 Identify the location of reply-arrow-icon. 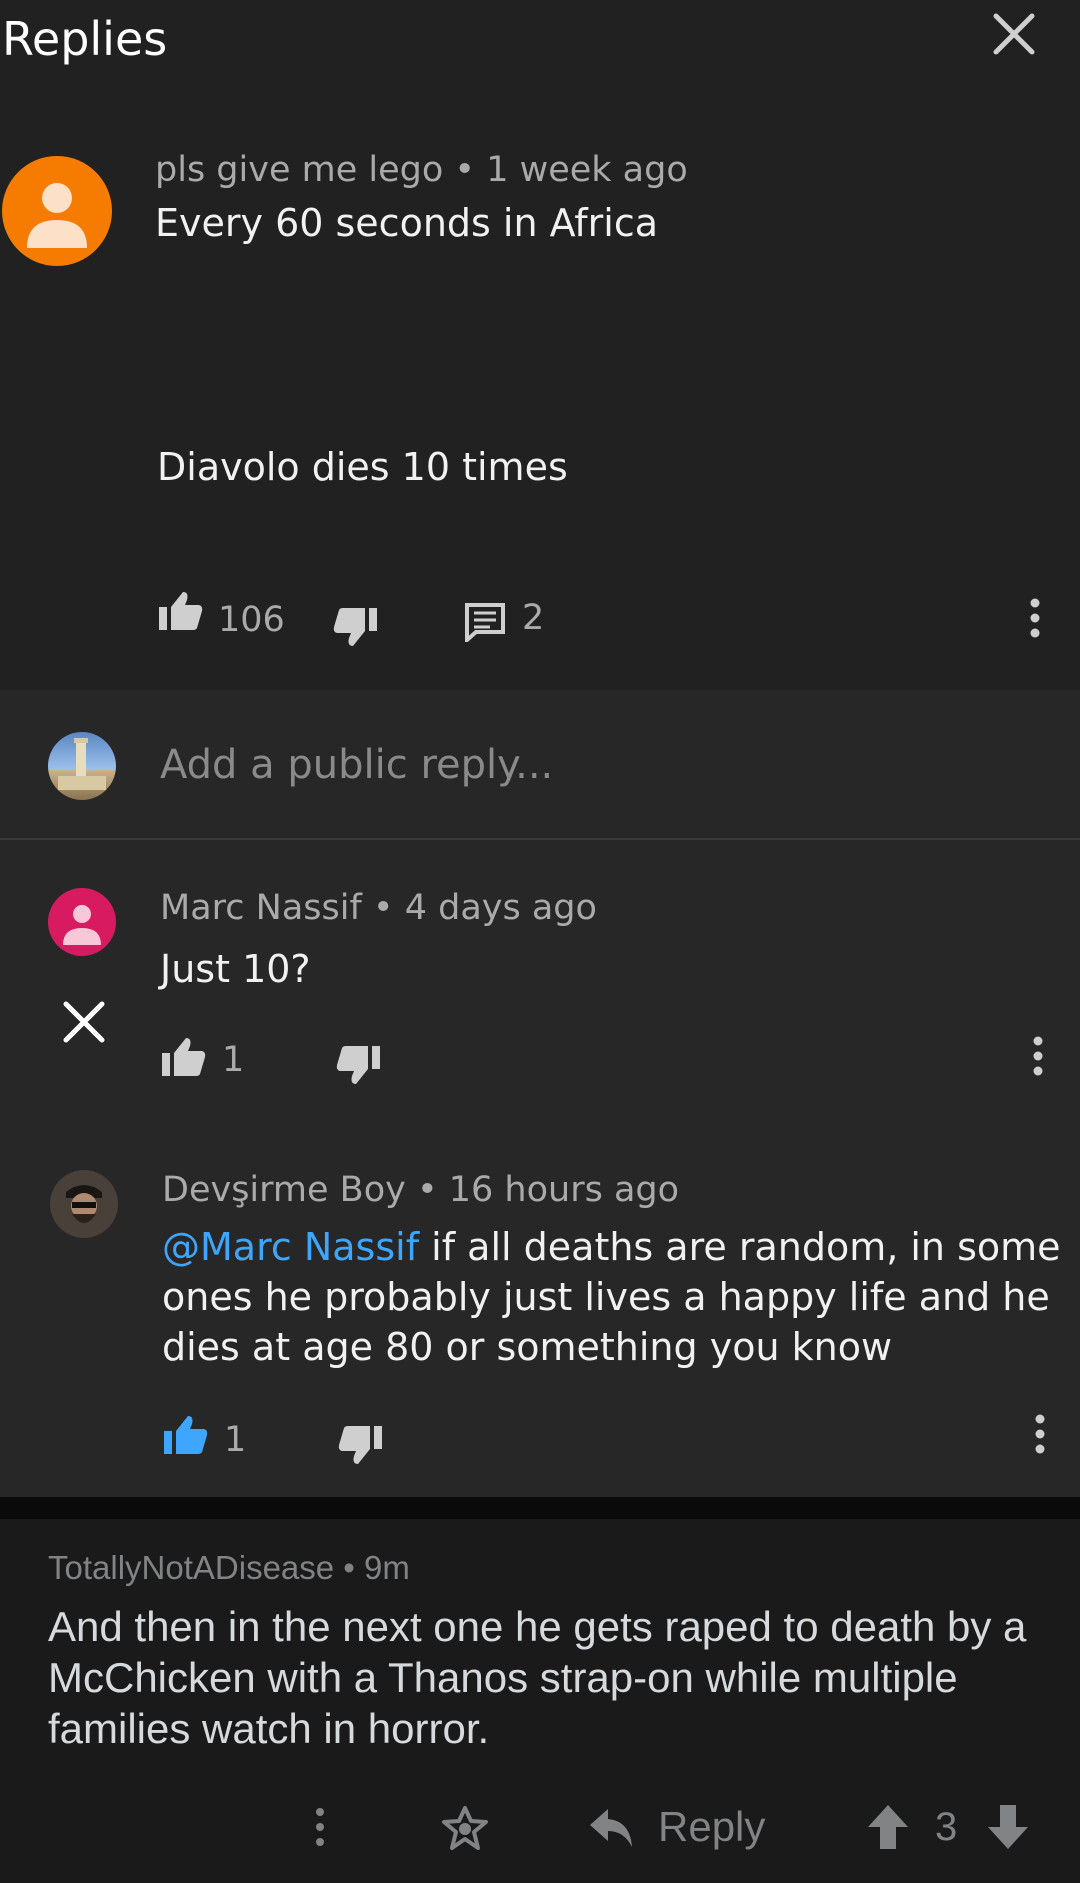
(612, 1830).